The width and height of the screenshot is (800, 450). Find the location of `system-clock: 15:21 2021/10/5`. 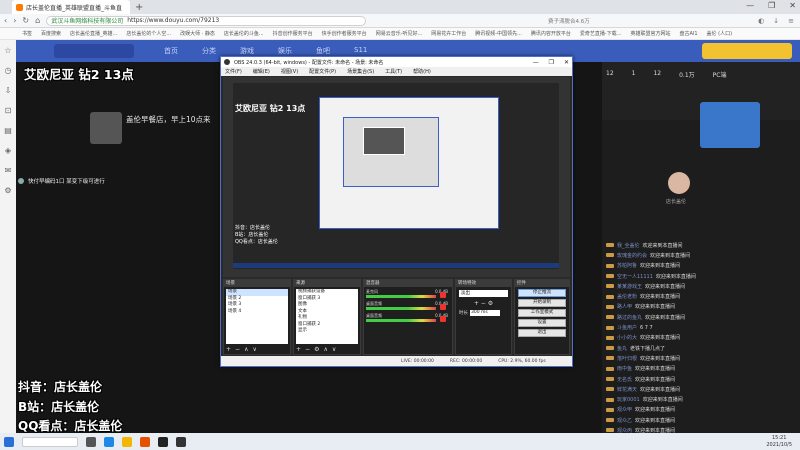

system-clock: 15:21 2021/10/5 is located at coordinates (779, 441).